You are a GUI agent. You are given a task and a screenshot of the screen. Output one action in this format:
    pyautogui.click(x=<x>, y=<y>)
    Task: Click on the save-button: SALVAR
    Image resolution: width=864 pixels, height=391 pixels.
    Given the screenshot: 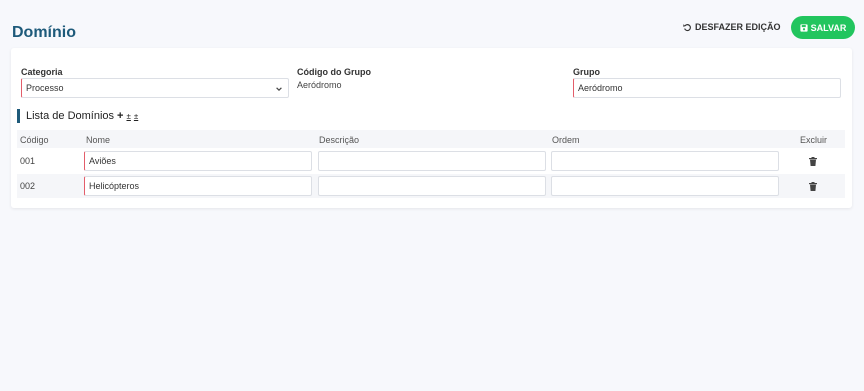 What is the action you would take?
    pyautogui.click(x=823, y=27)
    